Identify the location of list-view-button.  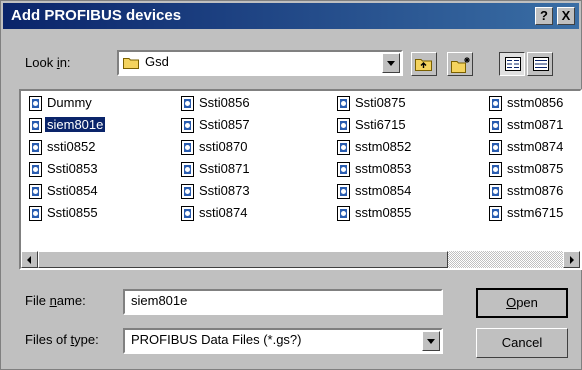
(512, 64).